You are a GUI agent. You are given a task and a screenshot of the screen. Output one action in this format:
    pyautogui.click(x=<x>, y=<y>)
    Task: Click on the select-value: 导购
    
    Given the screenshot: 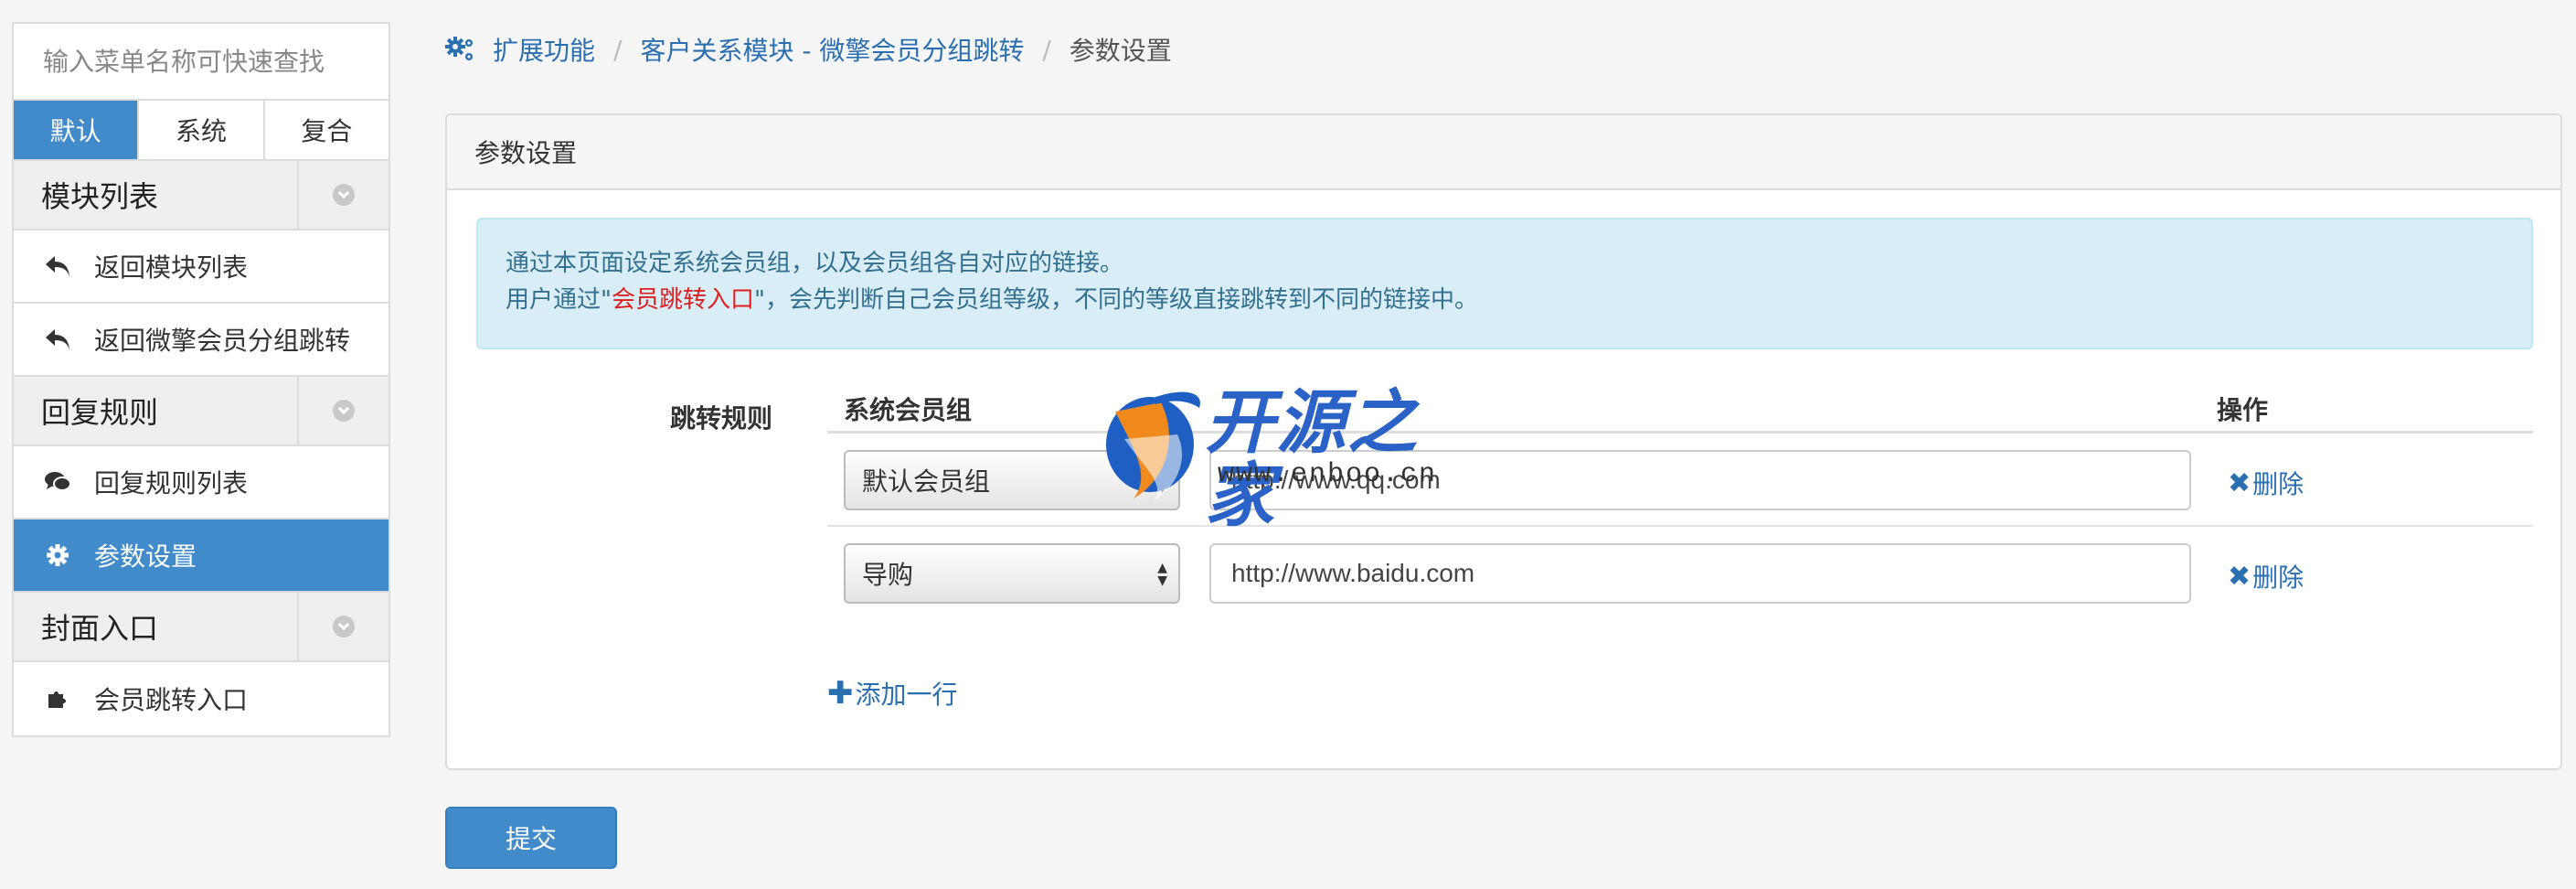 What is the action you would take?
    pyautogui.click(x=888, y=575)
    